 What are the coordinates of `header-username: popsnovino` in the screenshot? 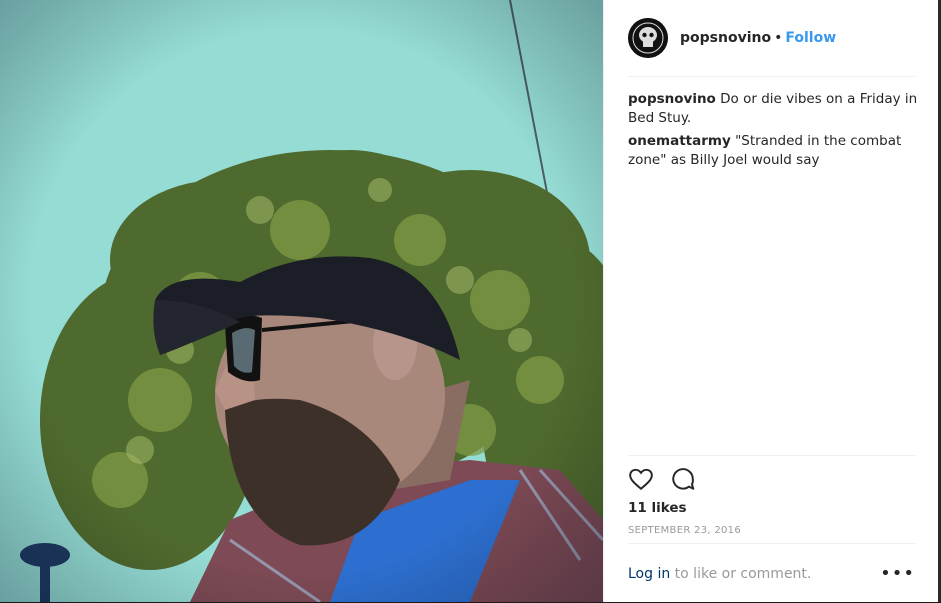 It's located at (725, 38).